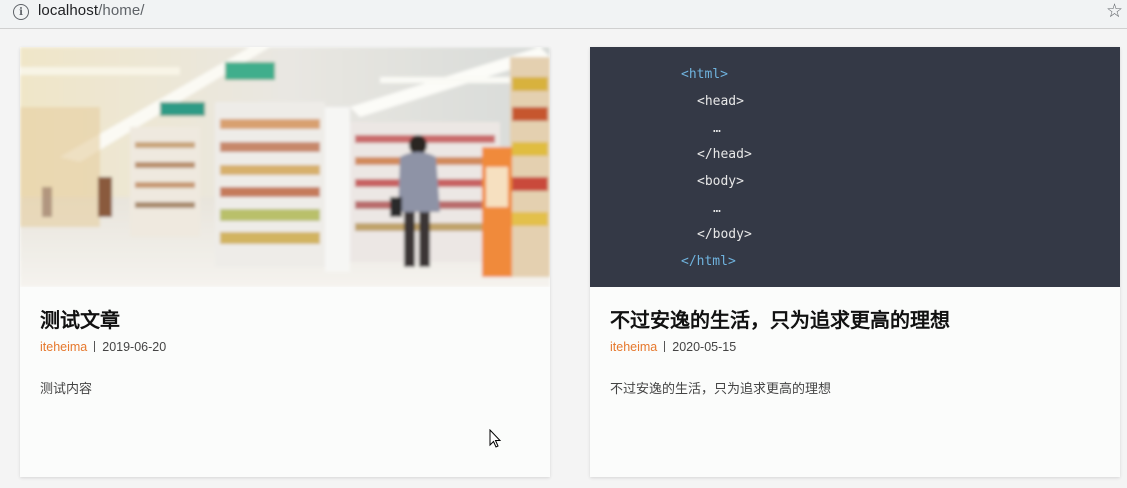 This screenshot has height=488, width=1127. I want to click on mouse-cursor-icon, so click(495, 438).